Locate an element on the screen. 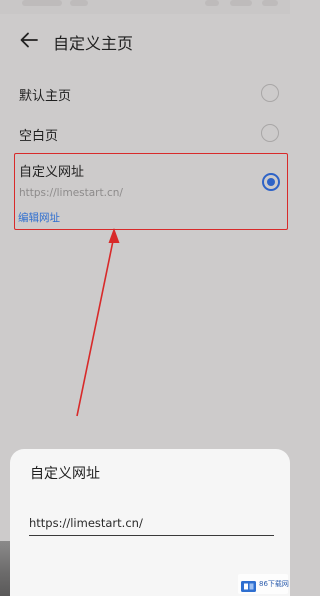 This screenshot has height=596, width=320. option-blank-page: 空白页 is located at coordinates (145, 133).